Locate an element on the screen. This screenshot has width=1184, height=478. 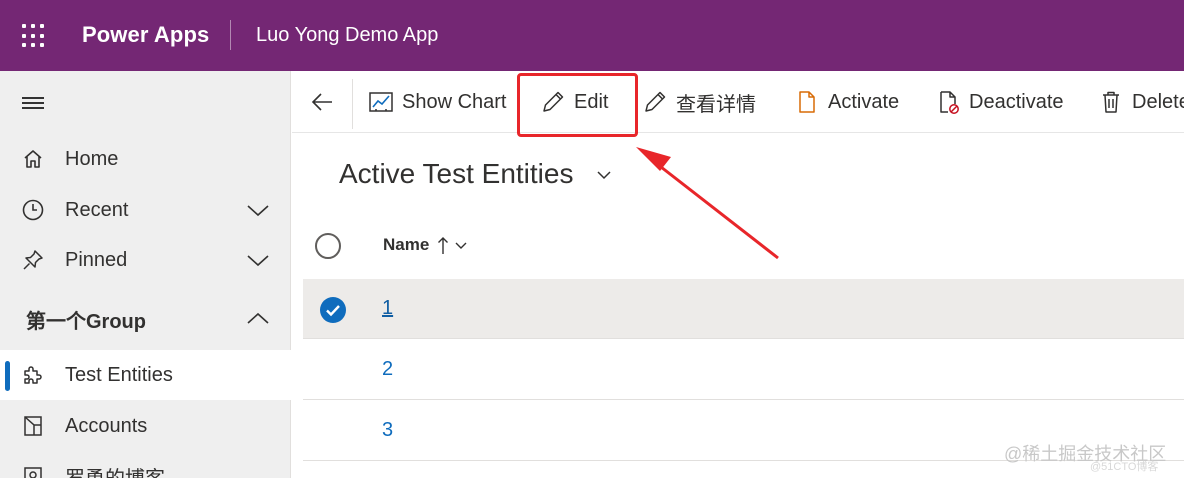
select-all-checkbox is located at coordinates (328, 246).